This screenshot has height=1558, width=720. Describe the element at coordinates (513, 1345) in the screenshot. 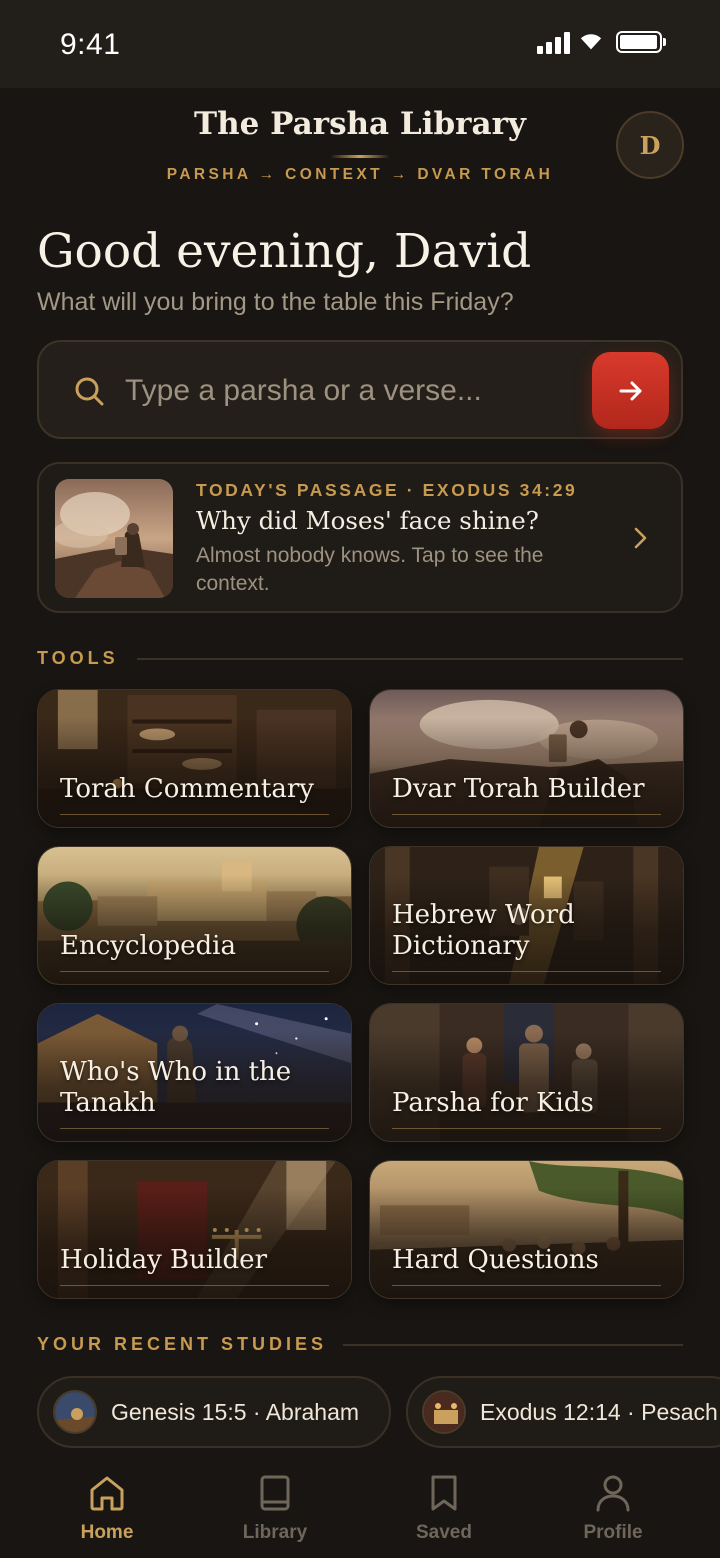

I see `recent-section-divider` at that location.